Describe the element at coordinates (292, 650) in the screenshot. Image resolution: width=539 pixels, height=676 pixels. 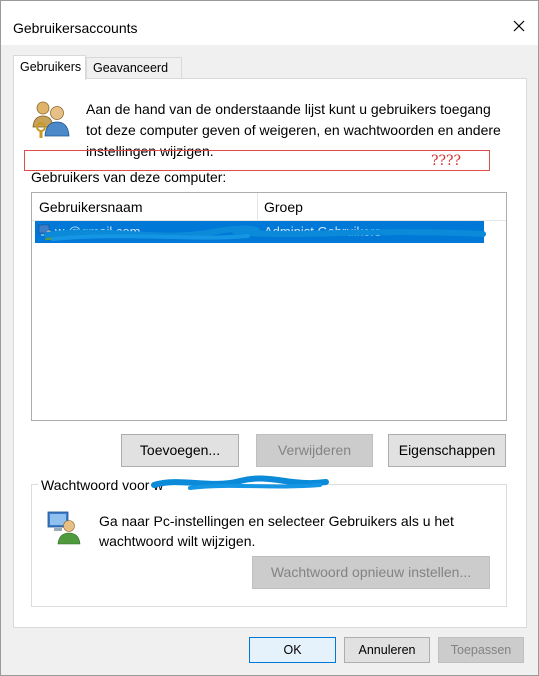
I see `ok-button: OK` at that location.